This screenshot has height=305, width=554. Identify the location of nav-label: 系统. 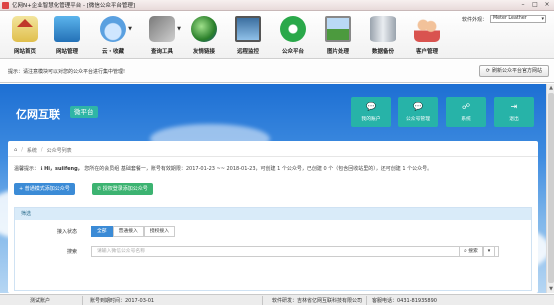
(466, 119).